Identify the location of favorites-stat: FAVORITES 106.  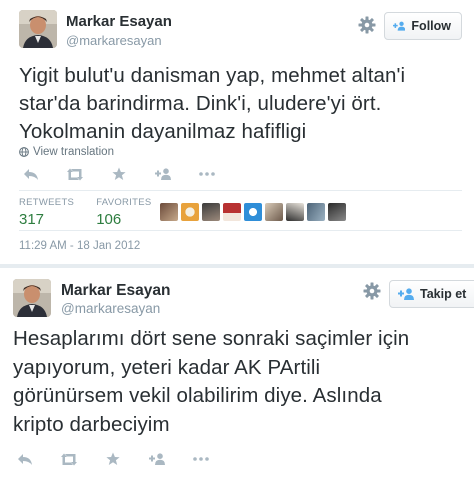
(123, 212).